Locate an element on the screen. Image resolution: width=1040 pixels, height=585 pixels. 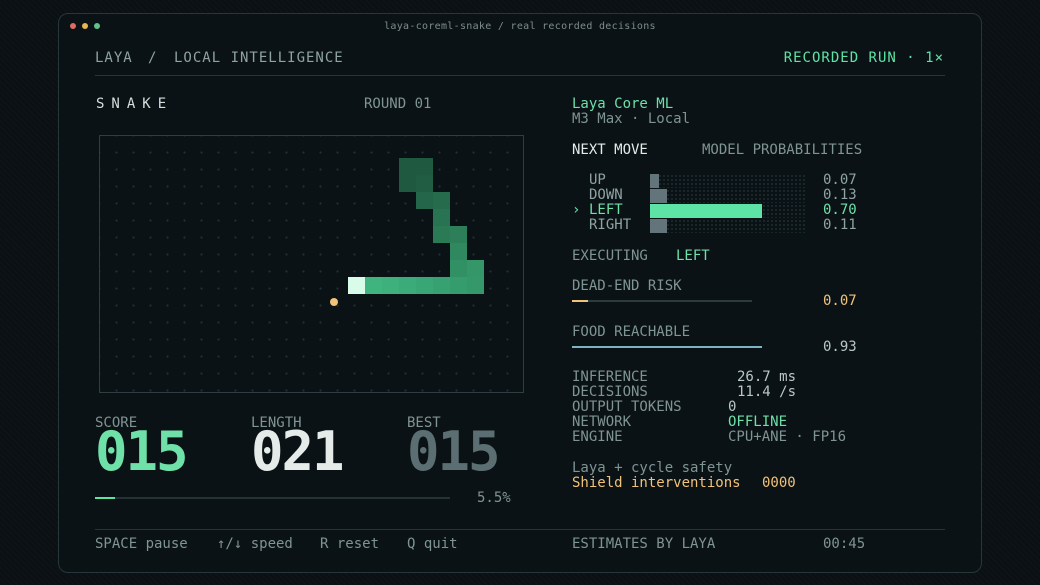
engine-label: ENGINE is located at coordinates (597, 437).